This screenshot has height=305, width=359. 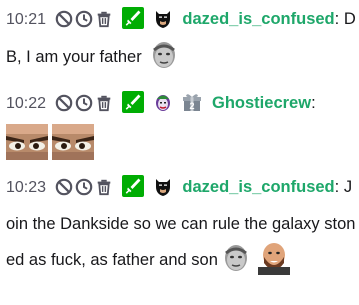 What do you see at coordinates (192, 106) in the screenshot?
I see `gift-count: 2` at bounding box center [192, 106].